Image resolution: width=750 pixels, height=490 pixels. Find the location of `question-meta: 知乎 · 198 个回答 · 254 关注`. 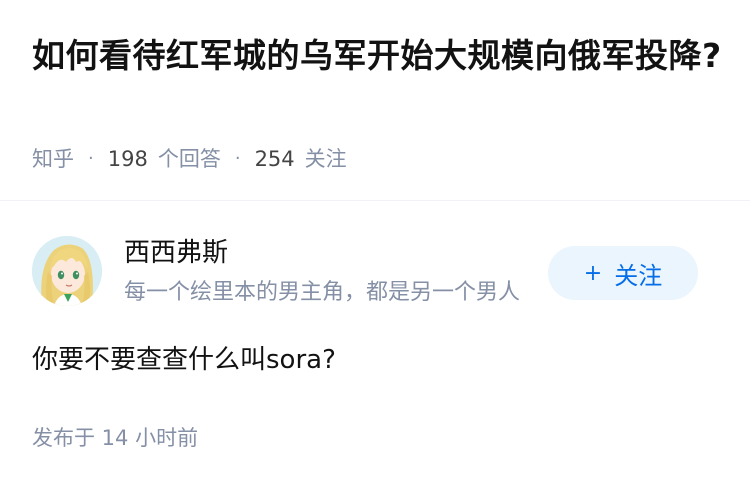

question-meta: 知乎 · 198 个回答 · 254 关注 is located at coordinates (189, 159).